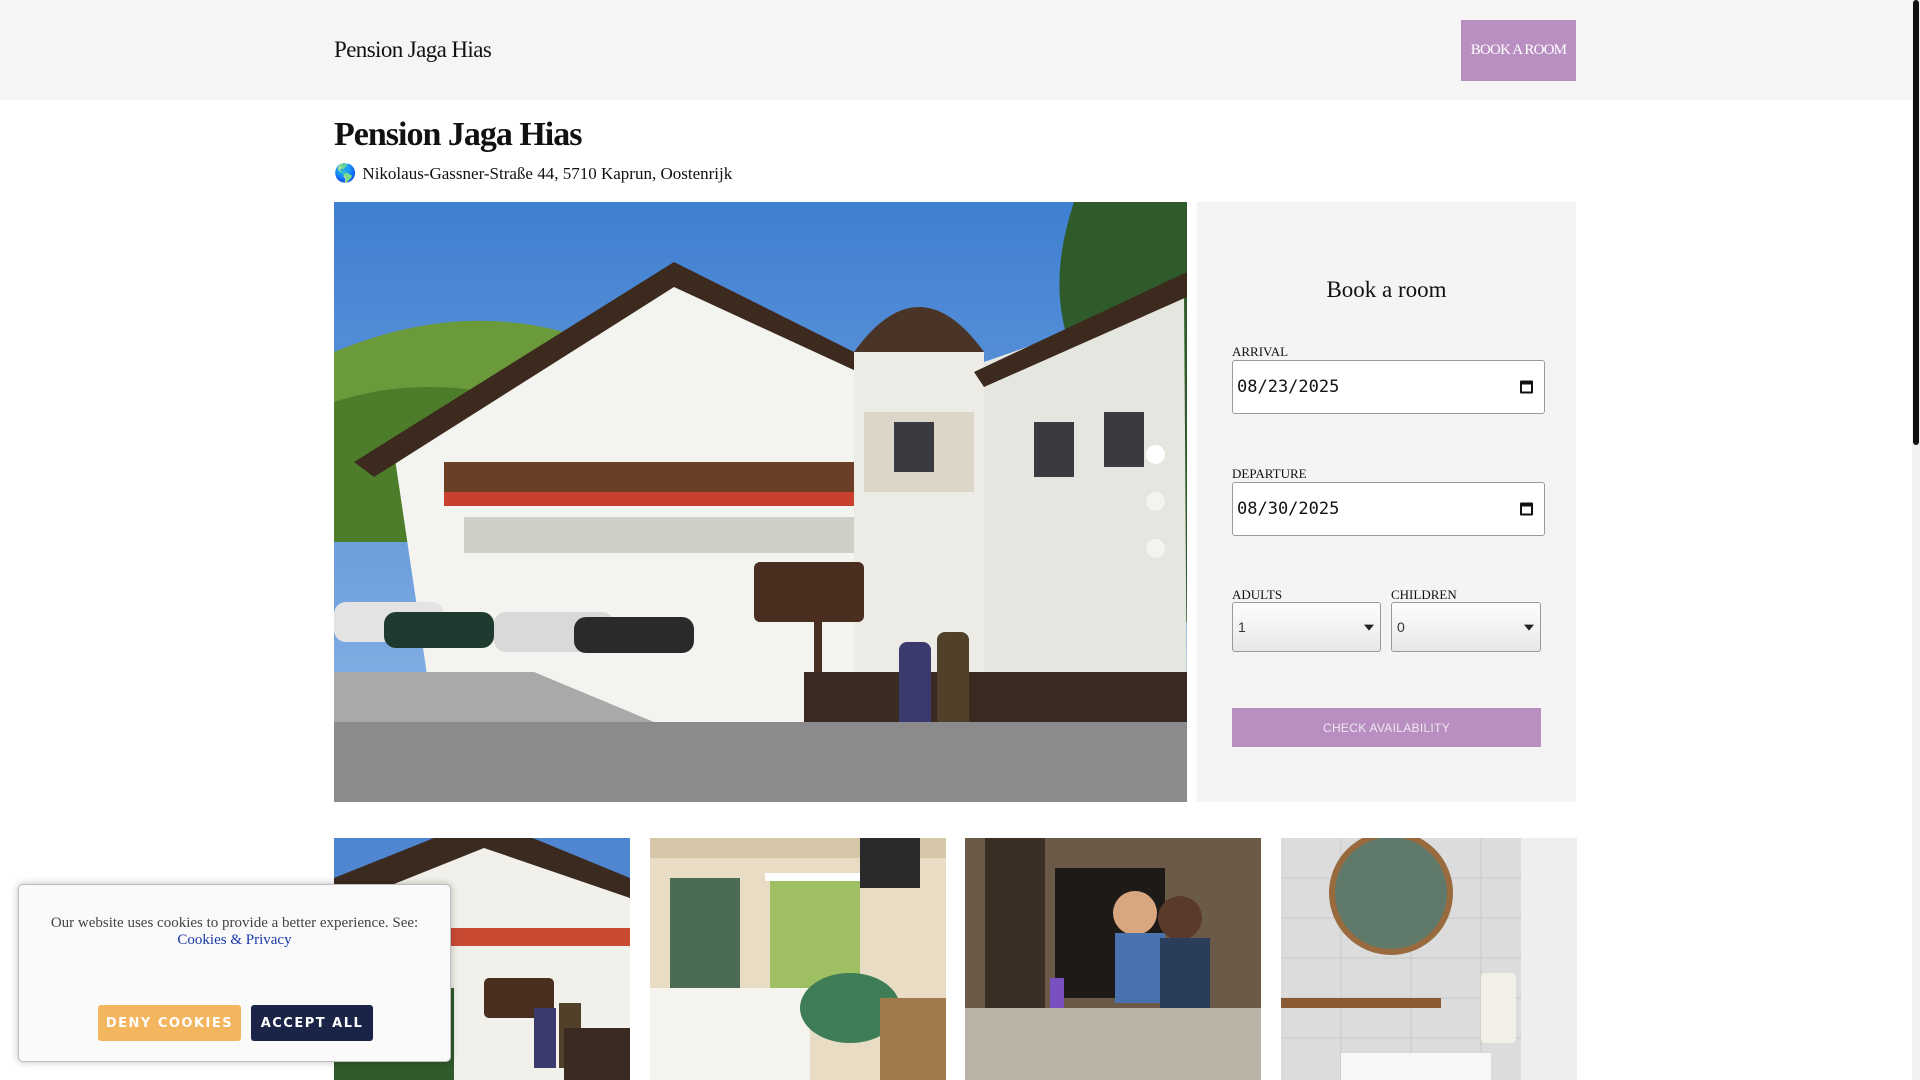 This screenshot has width=1920, height=1080. What do you see at coordinates (1269, 473) in the screenshot?
I see `departure-label: DEPARTURE` at bounding box center [1269, 473].